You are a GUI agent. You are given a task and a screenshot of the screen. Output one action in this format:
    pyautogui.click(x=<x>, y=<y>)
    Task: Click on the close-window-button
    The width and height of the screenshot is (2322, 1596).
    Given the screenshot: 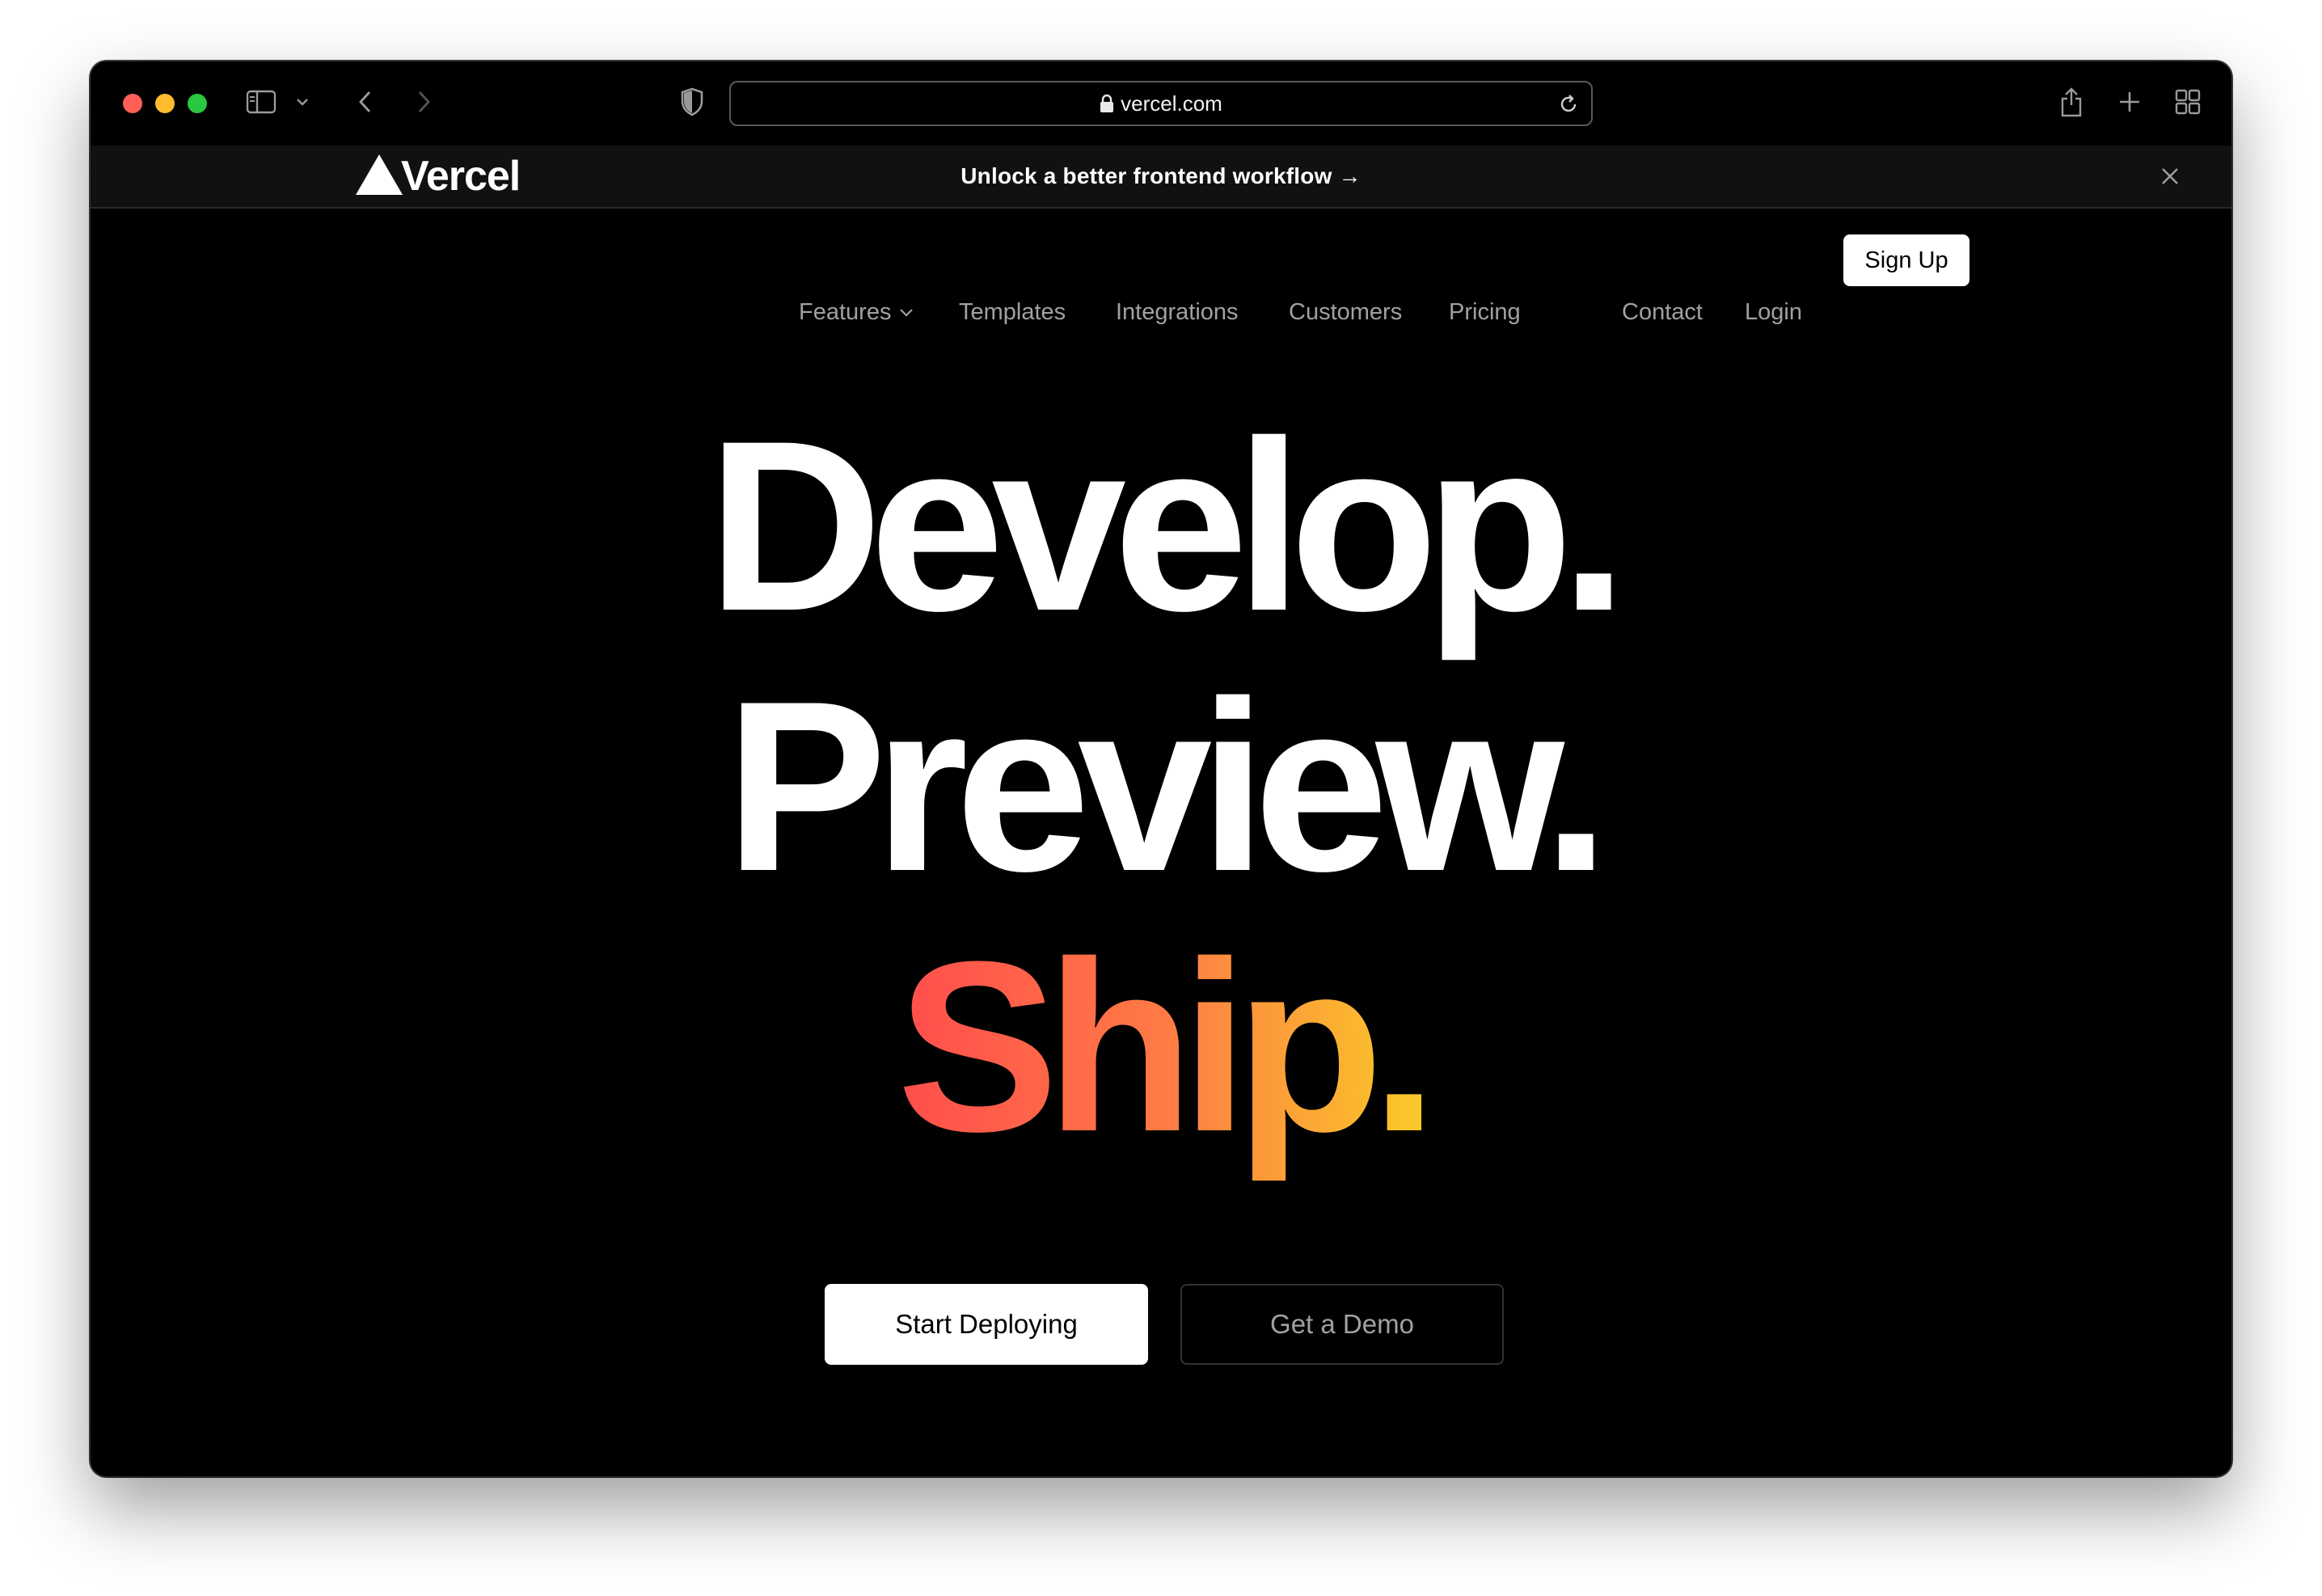 What is the action you would take?
    pyautogui.click(x=132, y=103)
    